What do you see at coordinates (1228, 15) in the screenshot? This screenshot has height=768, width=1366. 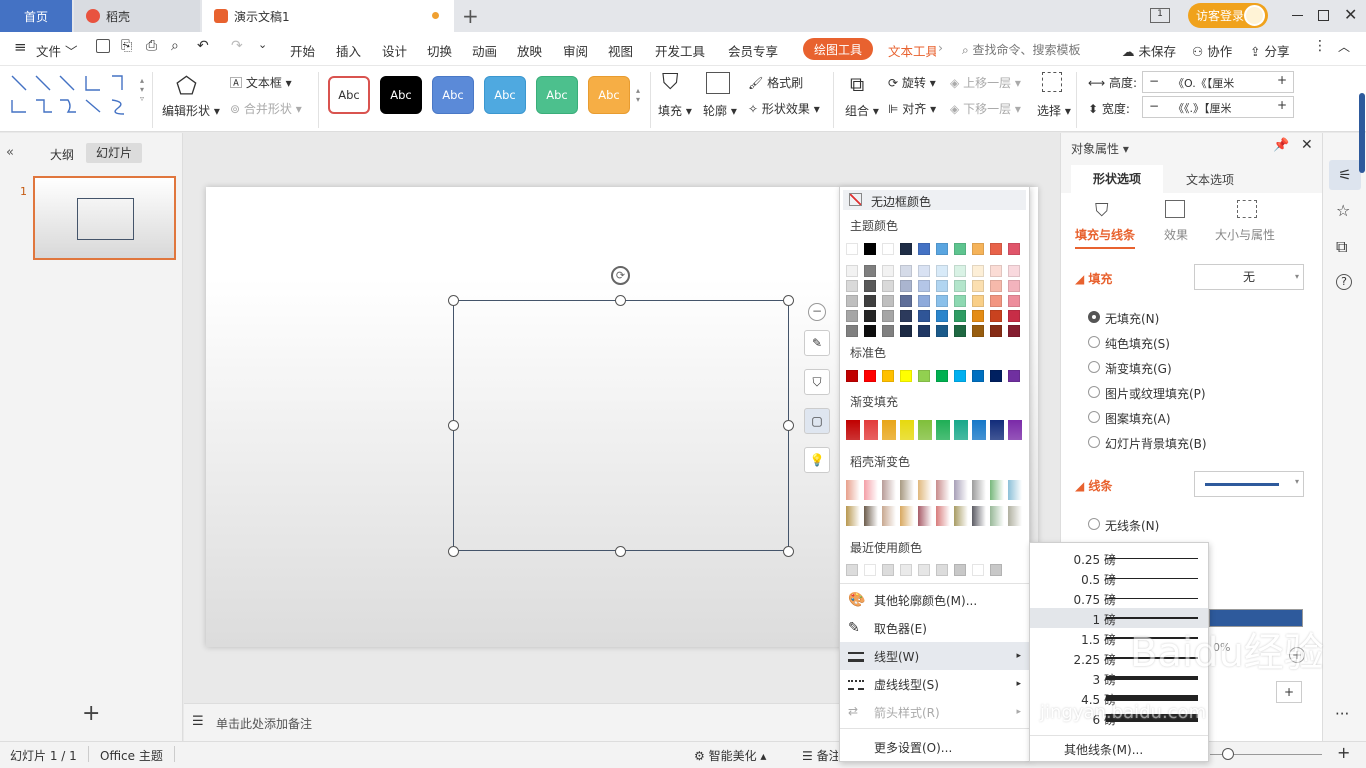 I see `visitor-login-button: 访客登录` at bounding box center [1228, 15].